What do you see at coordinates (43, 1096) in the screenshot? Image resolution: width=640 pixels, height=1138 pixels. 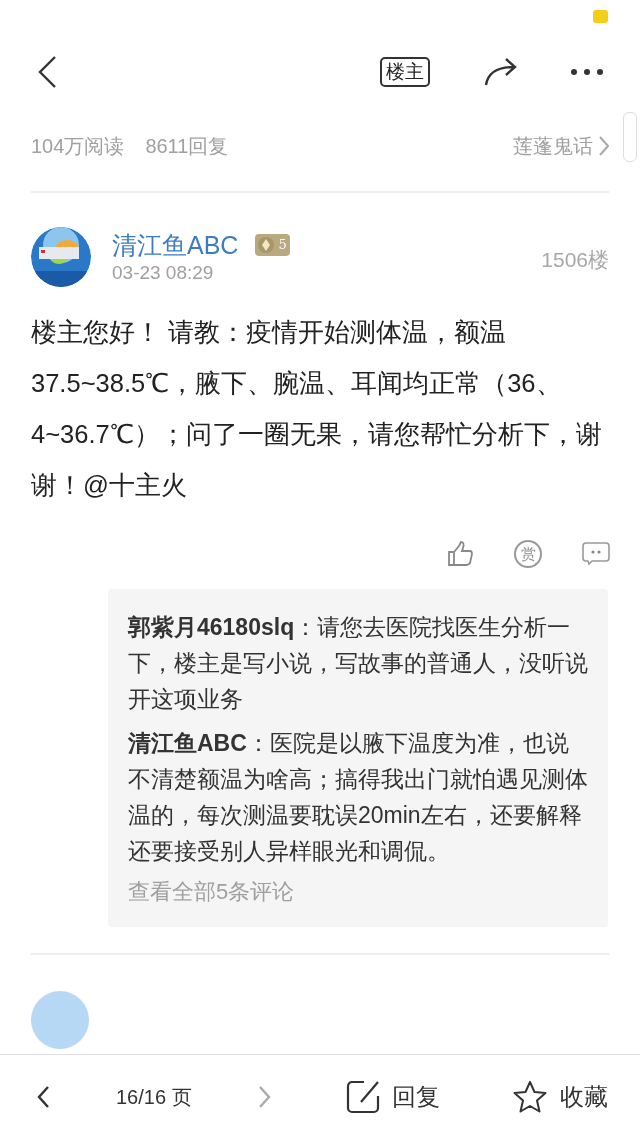 I see `previous-page-icon` at bounding box center [43, 1096].